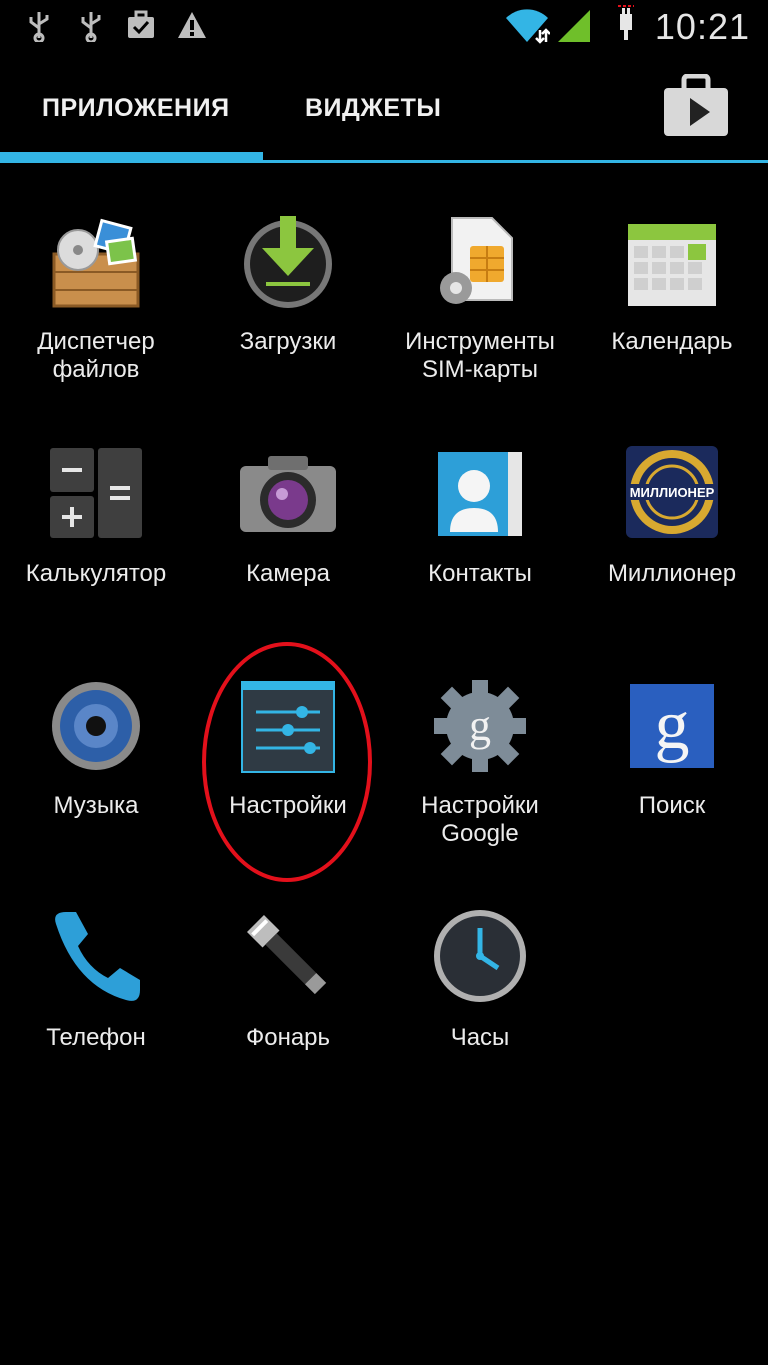 The image size is (768, 1365). What do you see at coordinates (288, 320) in the screenshot?
I see `app-downloads: Загрузки` at bounding box center [288, 320].